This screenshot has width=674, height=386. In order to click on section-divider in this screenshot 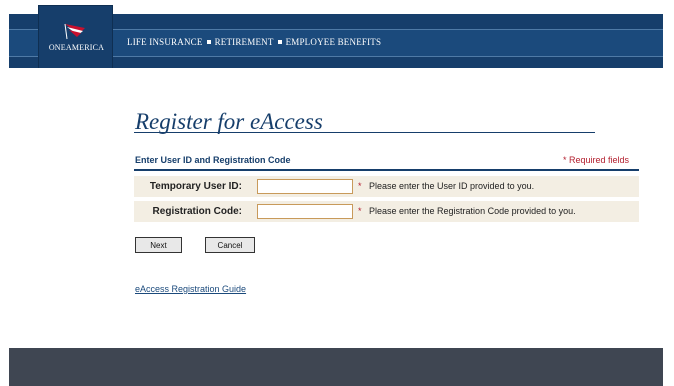, I will do `click(386, 170)`.